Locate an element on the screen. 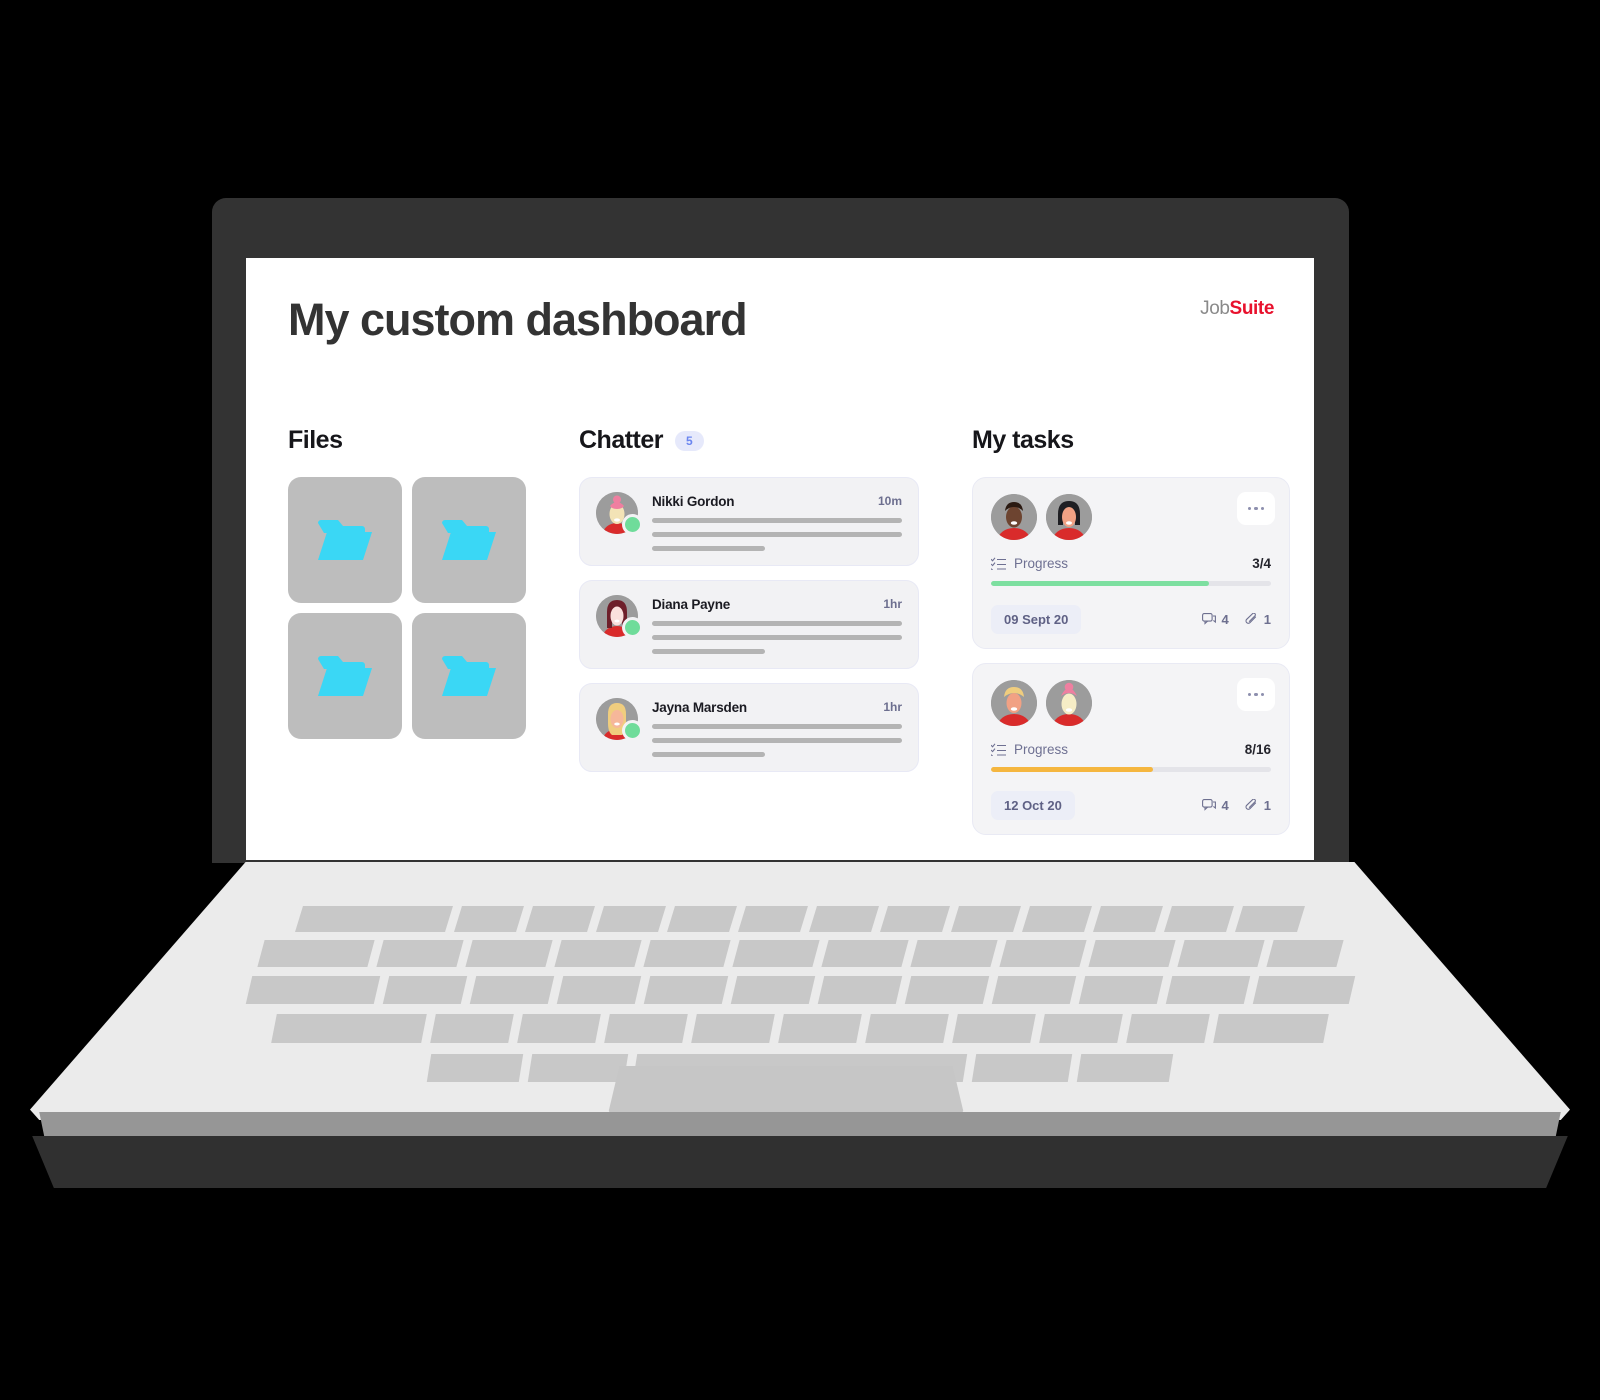 The width and height of the screenshot is (1600, 1400). laptop-base is located at coordinates (800, 1162).